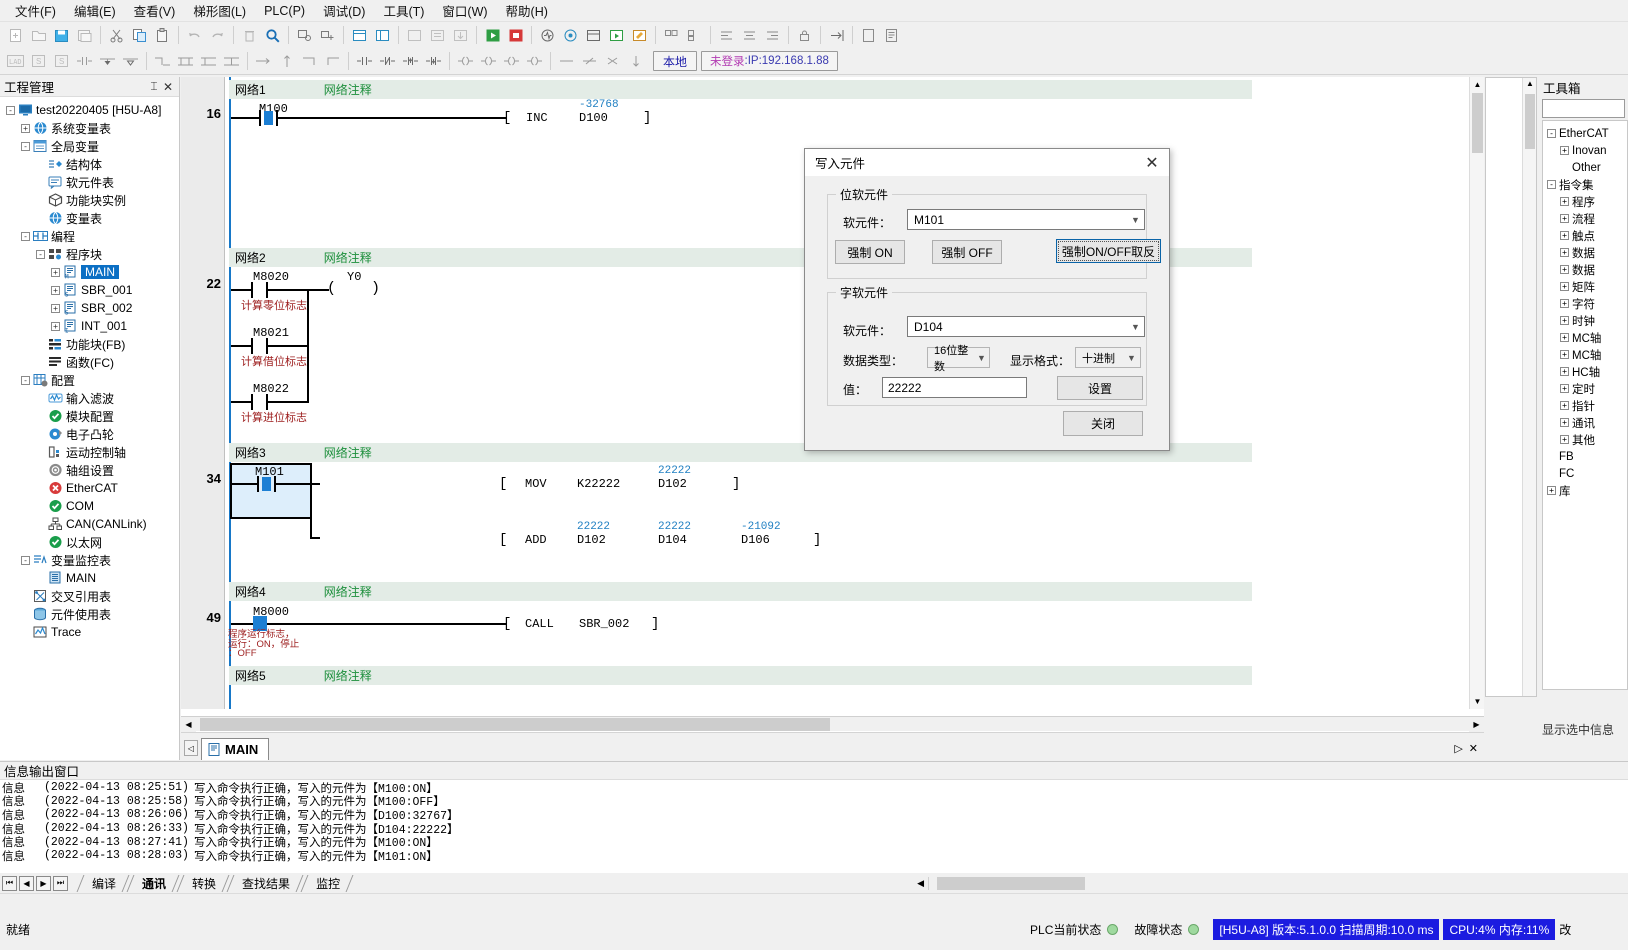 Image resolution: width=1628 pixels, height=950 pixels. I want to click on nav-next-icon: ▶, so click(43, 883).